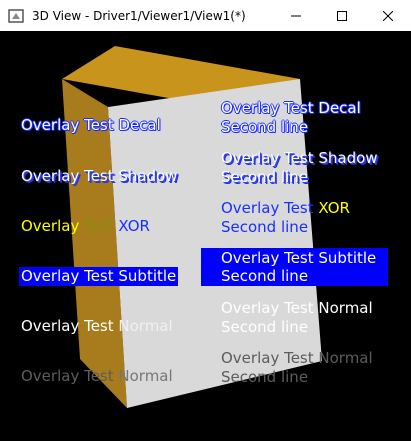 This screenshot has height=441, width=411. Describe the element at coordinates (265, 327) in the screenshot. I see `right-normal-line2: Second line` at that location.